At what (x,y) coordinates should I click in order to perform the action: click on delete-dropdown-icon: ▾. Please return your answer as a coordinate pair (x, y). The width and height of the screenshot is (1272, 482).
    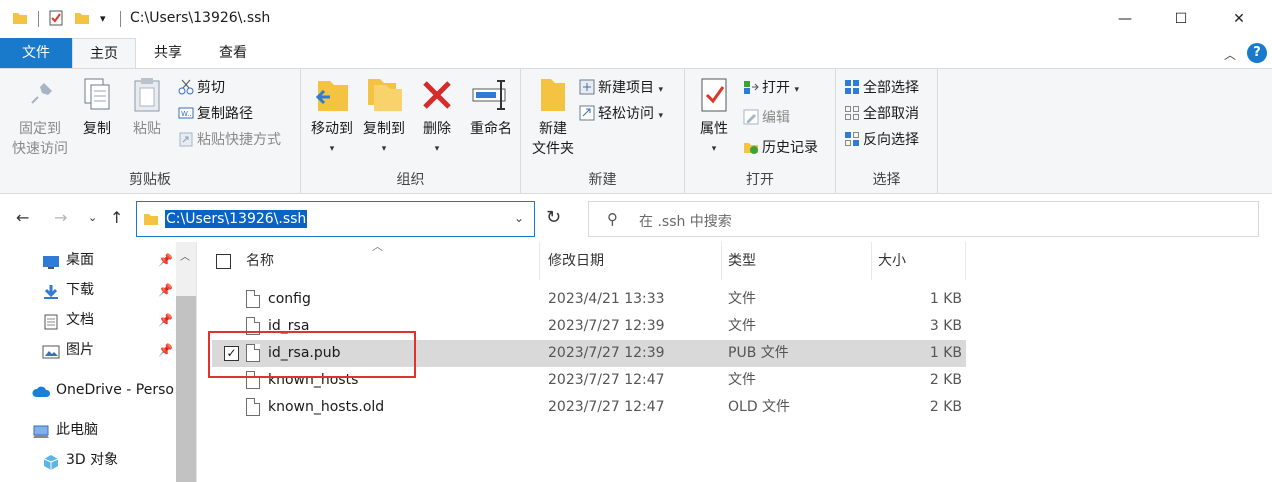
    Looking at the image, I should click on (437, 149).